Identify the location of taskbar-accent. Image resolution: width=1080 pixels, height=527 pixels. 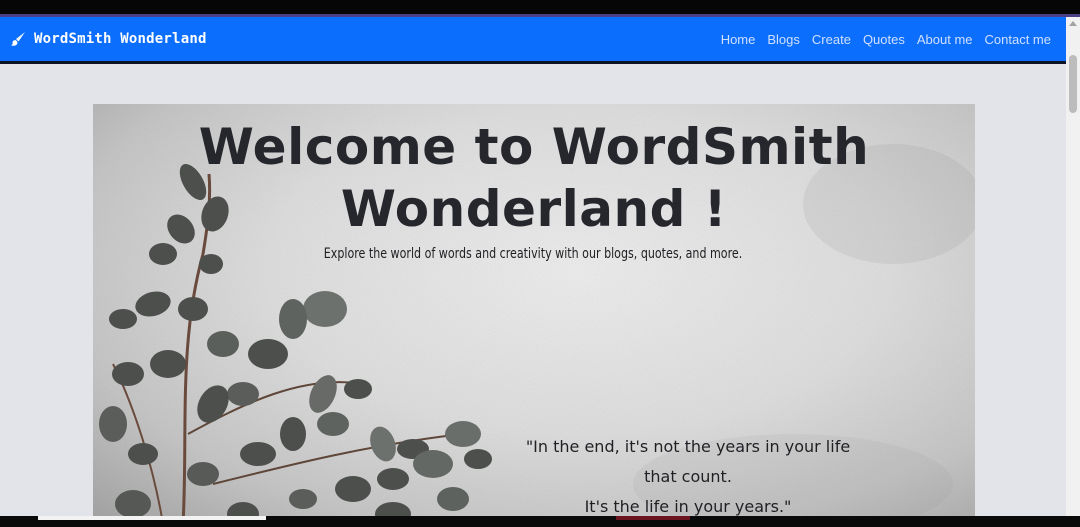
(653, 518).